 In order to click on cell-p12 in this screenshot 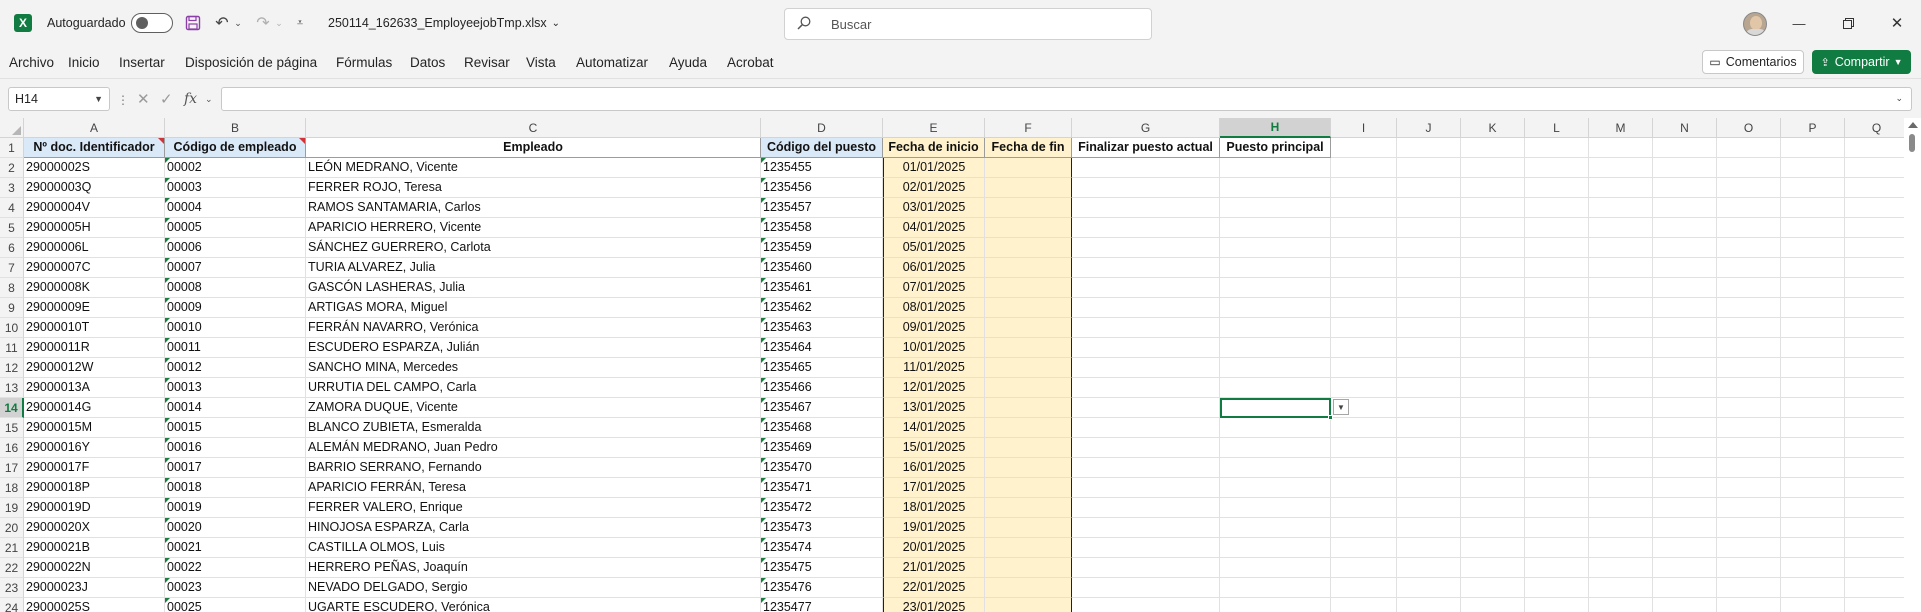, I will do `click(1813, 368)`.